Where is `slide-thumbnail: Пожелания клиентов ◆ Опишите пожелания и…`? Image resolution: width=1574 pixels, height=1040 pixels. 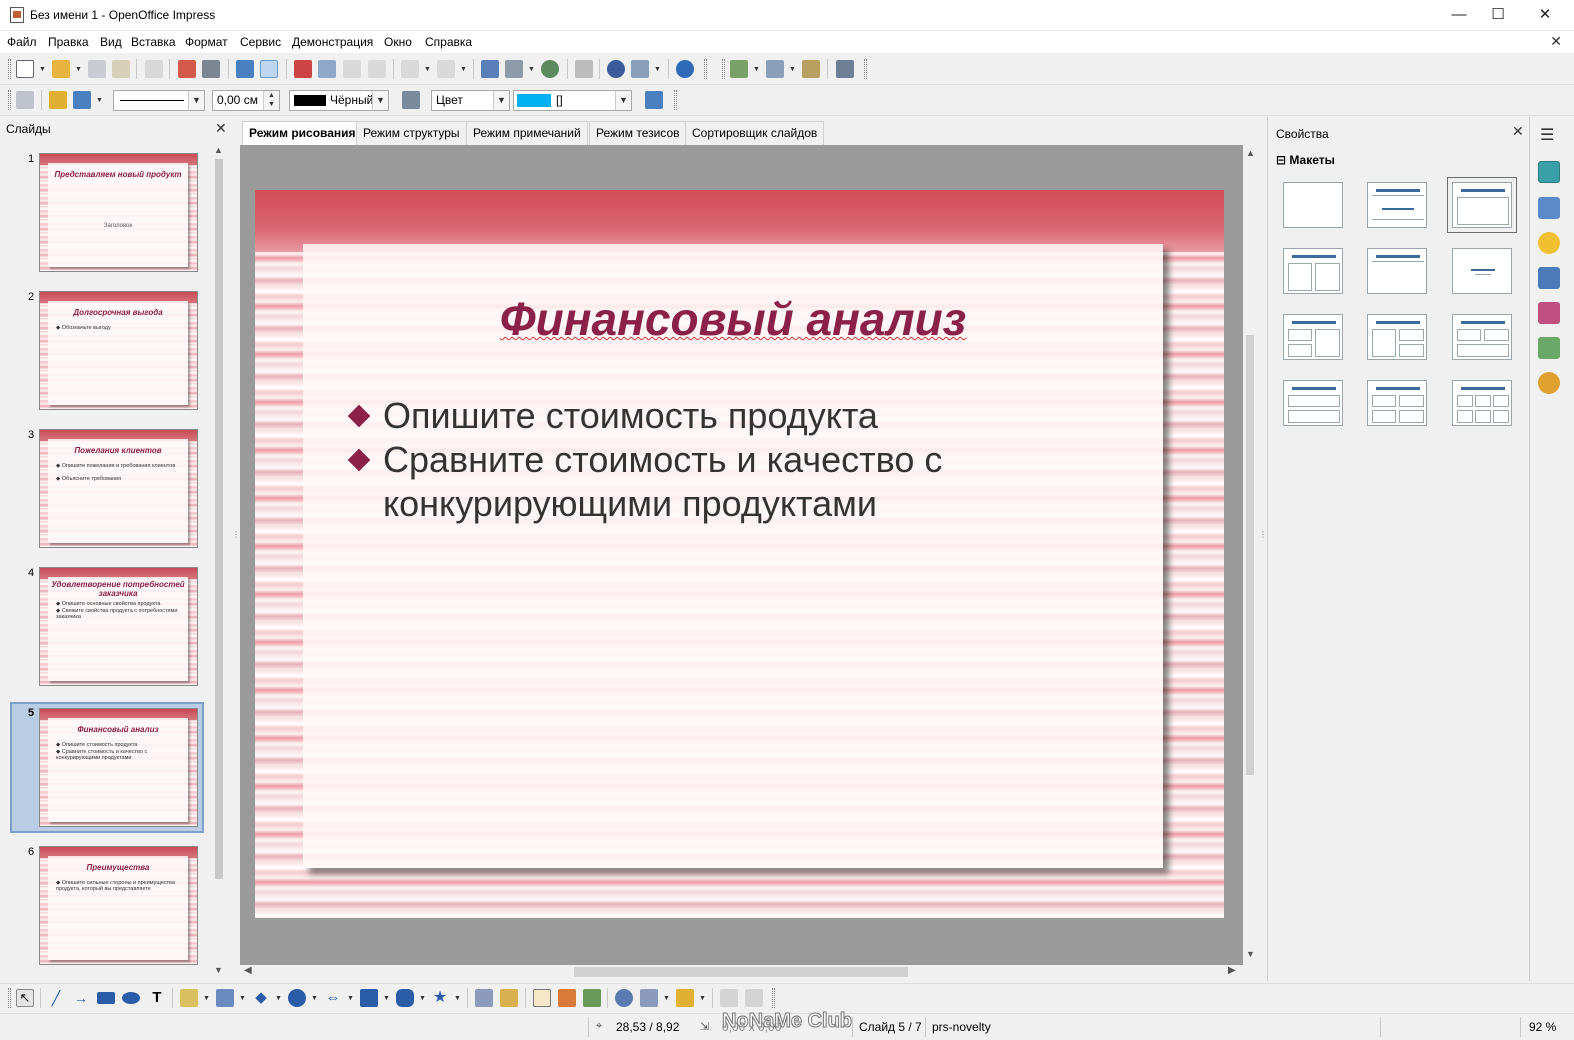 slide-thumbnail: Пожелания клиентов ◆ Опишите пожелания и… is located at coordinates (118, 488).